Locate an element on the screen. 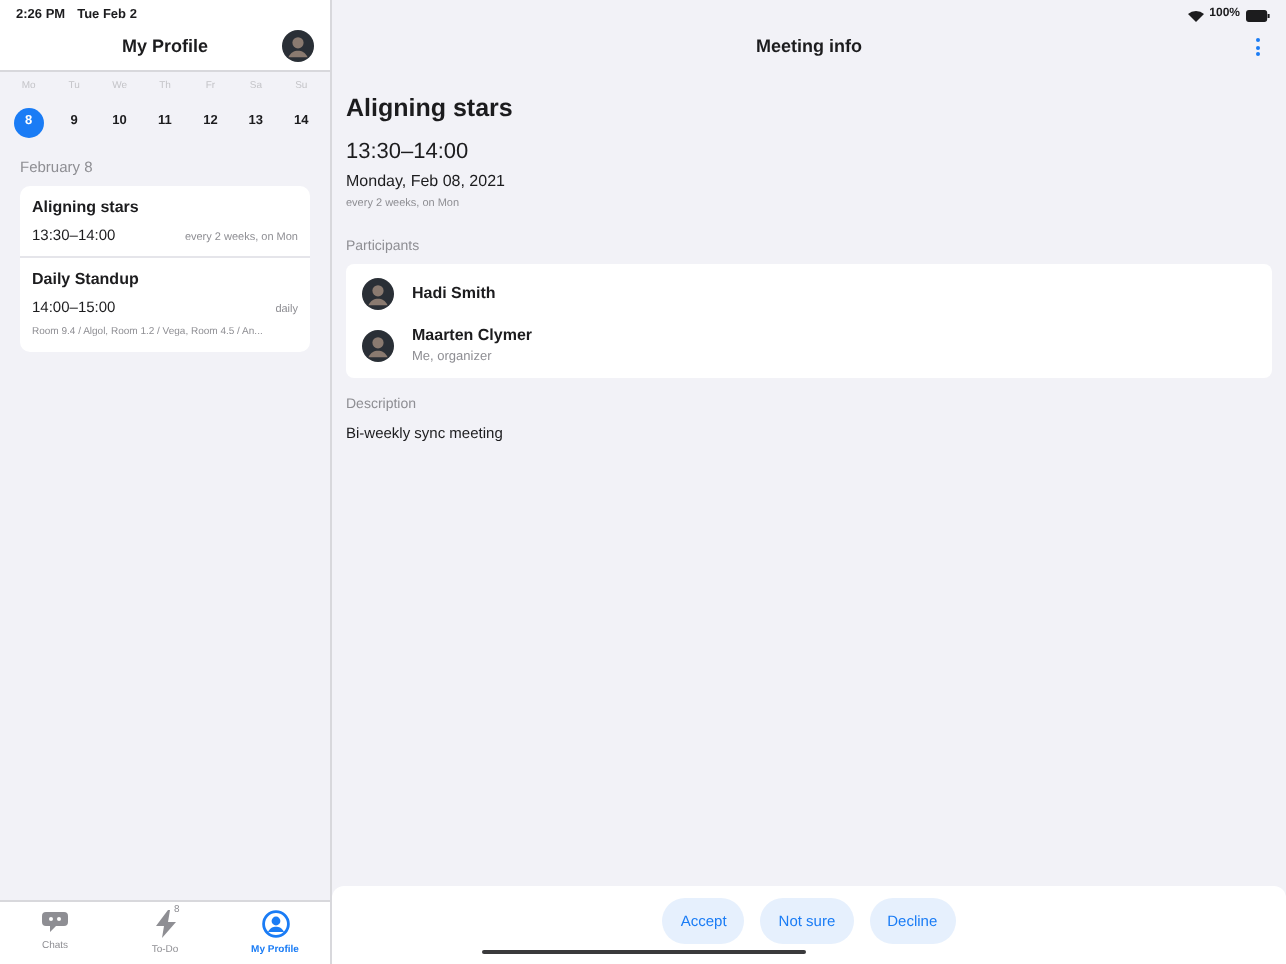 The width and height of the screenshot is (1286, 964). detail-title: Meeting info is located at coordinates (809, 46).